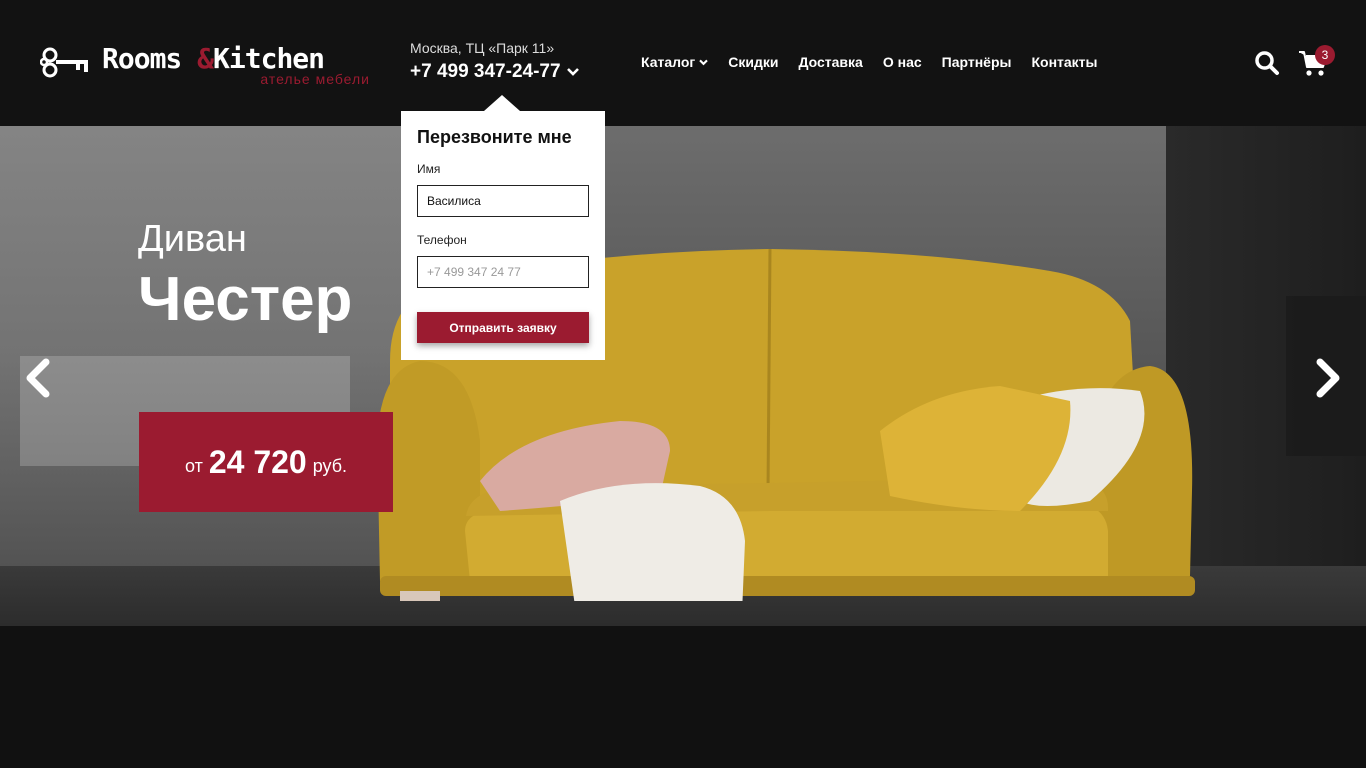  What do you see at coordinates (502, 103) in the screenshot?
I see `popup-caret` at bounding box center [502, 103].